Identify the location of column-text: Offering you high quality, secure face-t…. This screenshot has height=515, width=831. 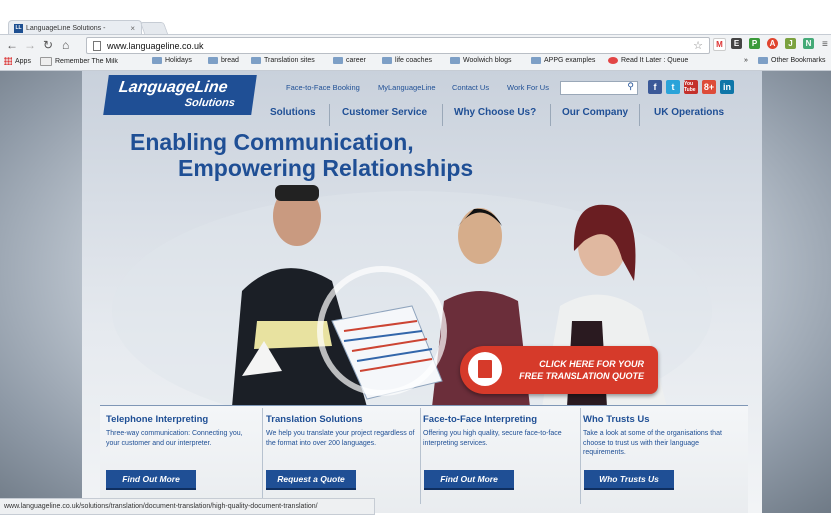
(492, 438).